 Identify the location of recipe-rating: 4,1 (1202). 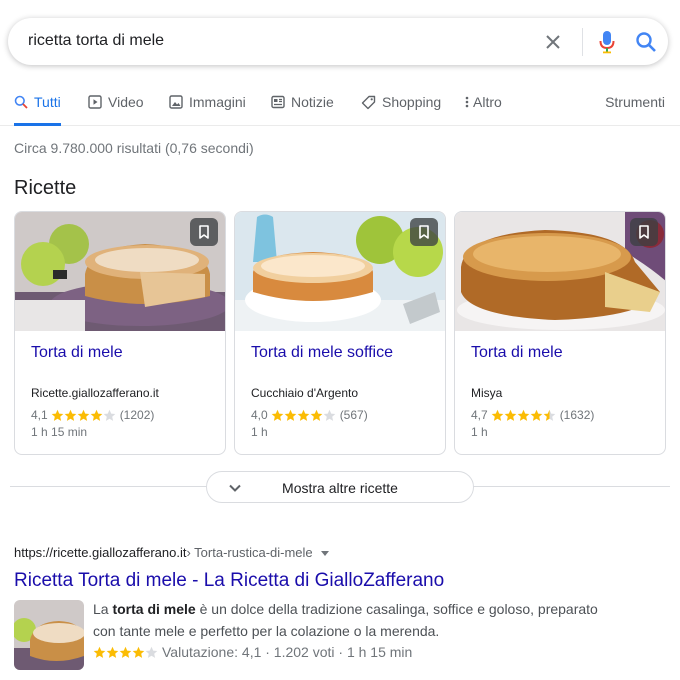
(92, 415).